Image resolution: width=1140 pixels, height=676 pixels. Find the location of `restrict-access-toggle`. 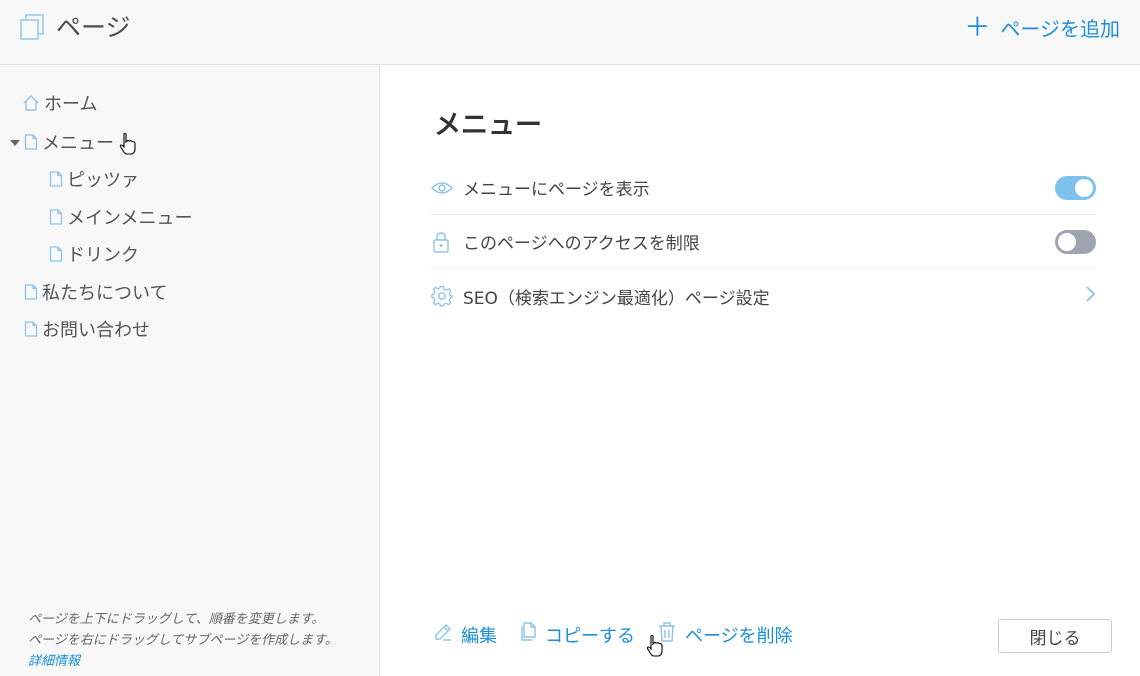

restrict-access-toggle is located at coordinates (1075, 241).